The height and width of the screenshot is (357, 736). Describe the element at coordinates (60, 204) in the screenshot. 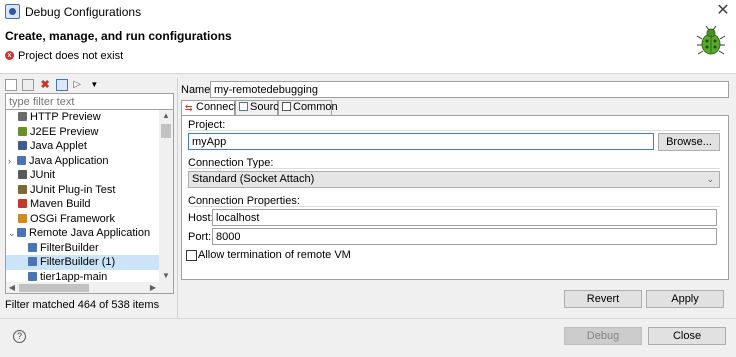

I see `tree-item-label: Maven Build` at that location.